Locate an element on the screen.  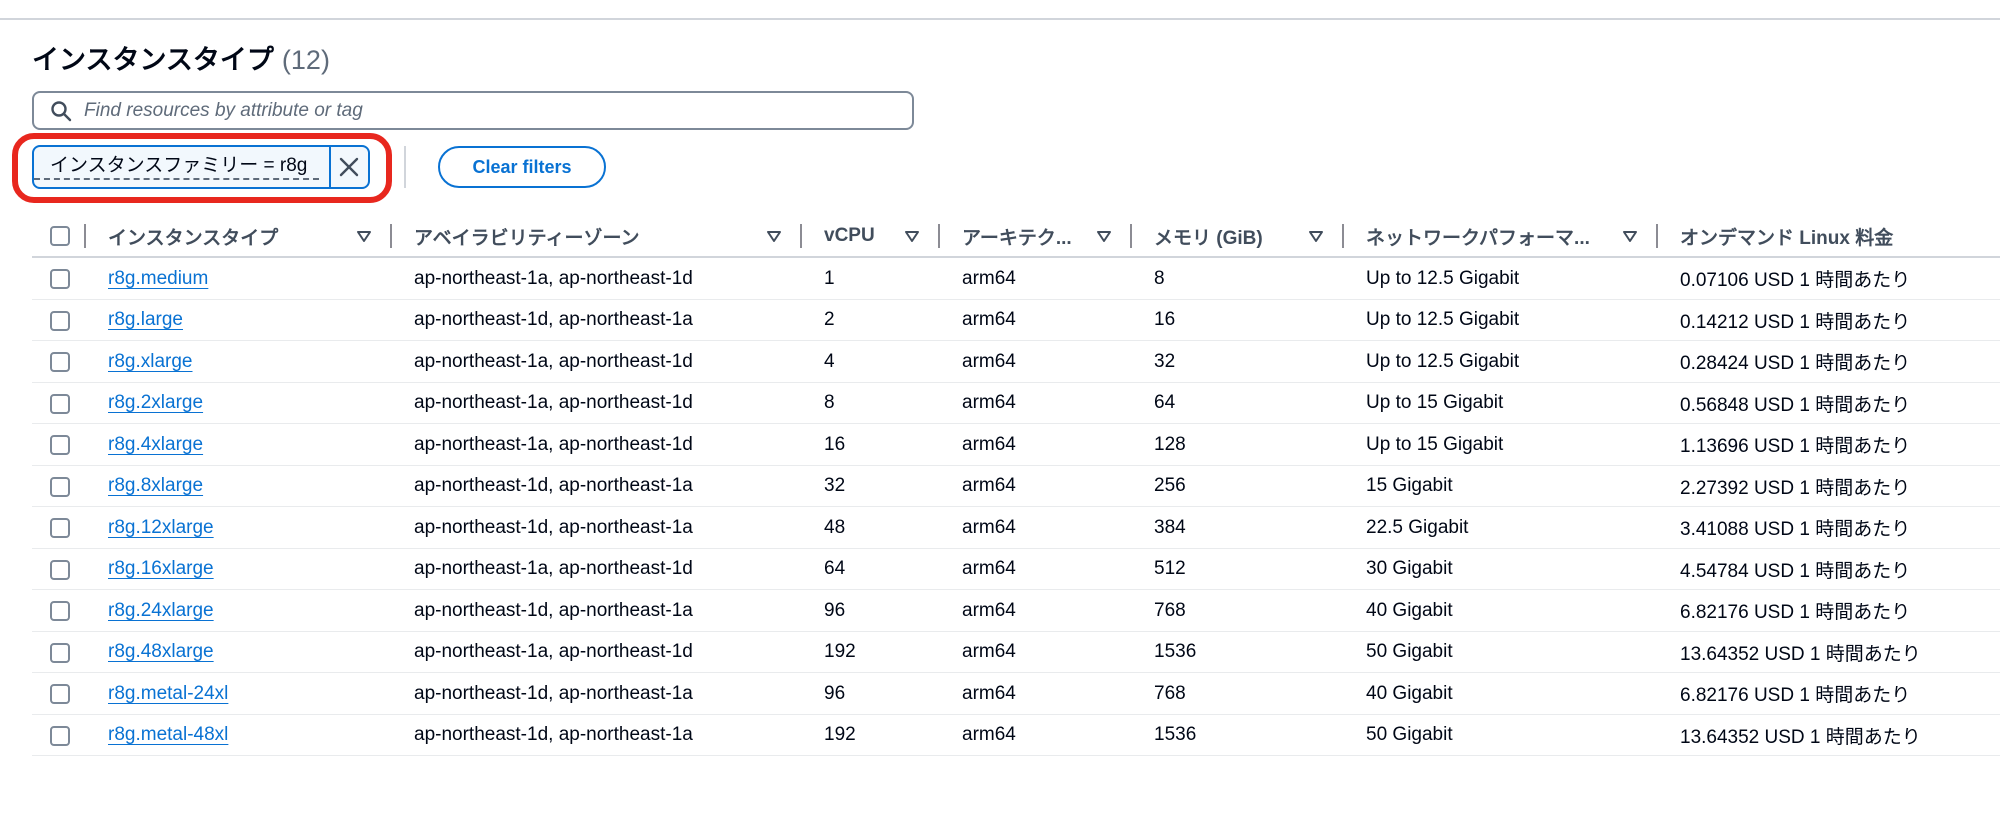
instance-type-link: r8g.48xlarge is located at coordinates (161, 652).